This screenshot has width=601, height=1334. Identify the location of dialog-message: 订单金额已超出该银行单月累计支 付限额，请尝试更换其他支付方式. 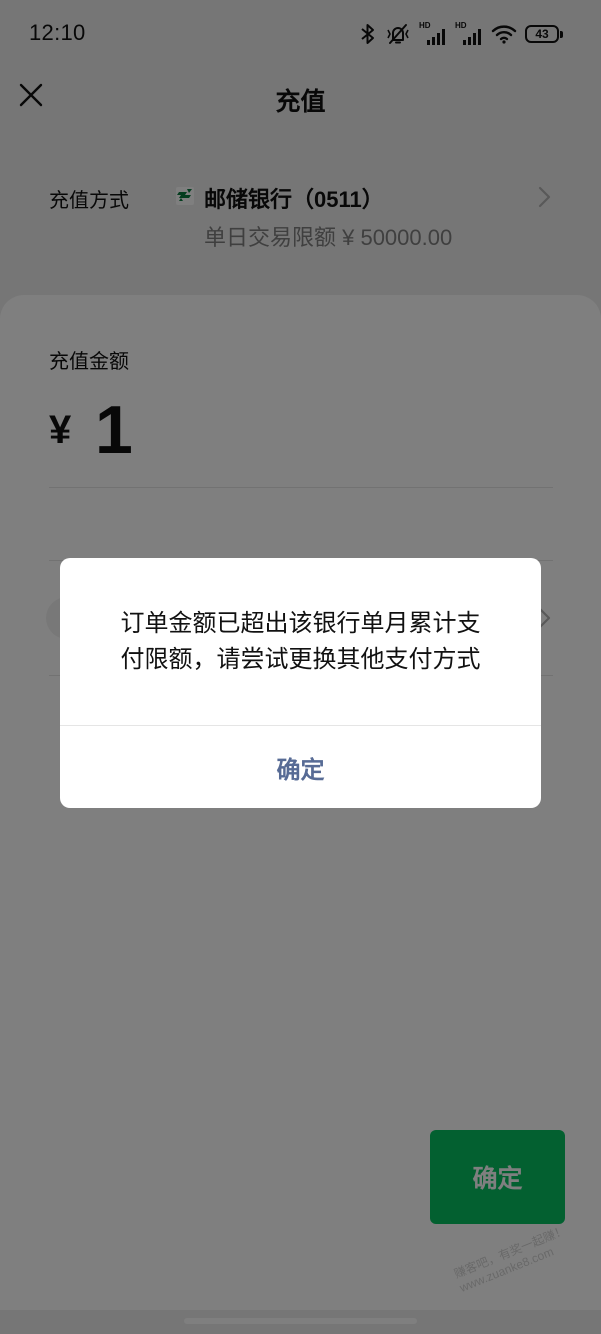
(300, 642).